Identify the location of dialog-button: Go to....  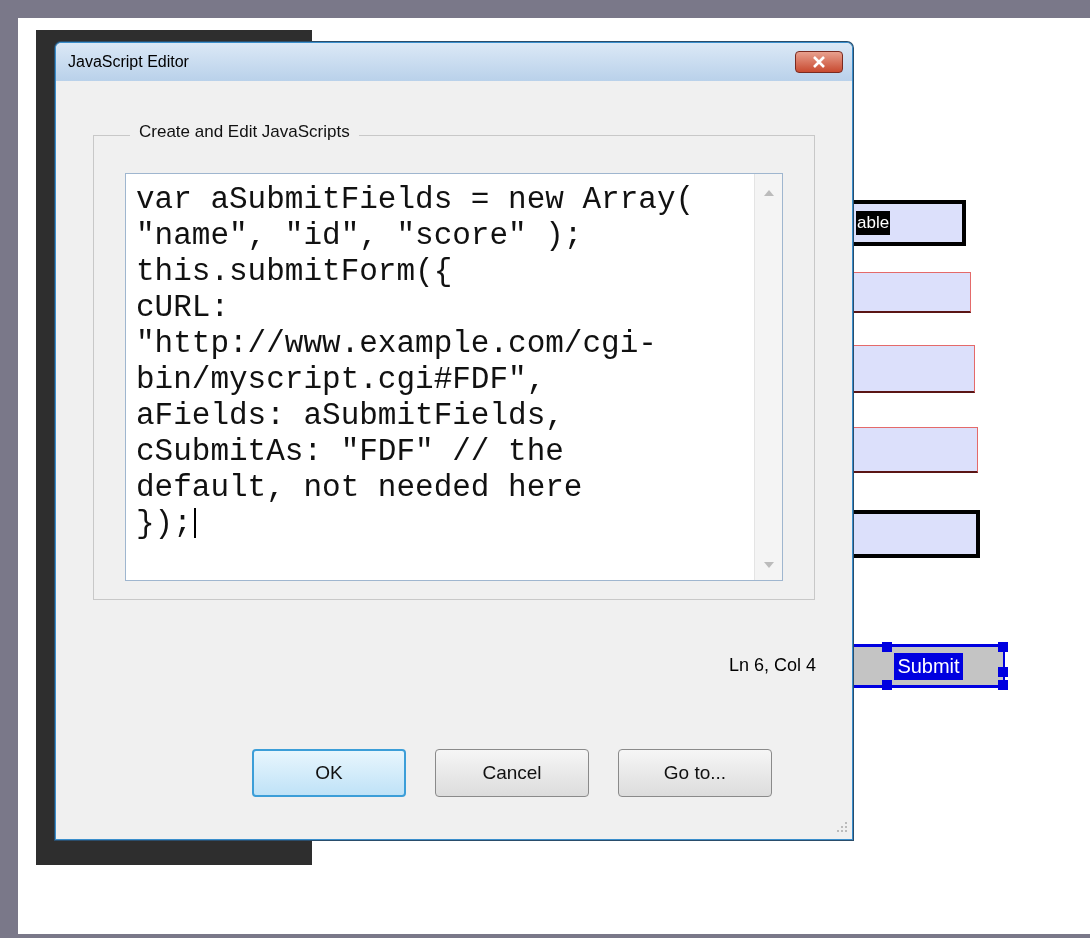
(695, 773).